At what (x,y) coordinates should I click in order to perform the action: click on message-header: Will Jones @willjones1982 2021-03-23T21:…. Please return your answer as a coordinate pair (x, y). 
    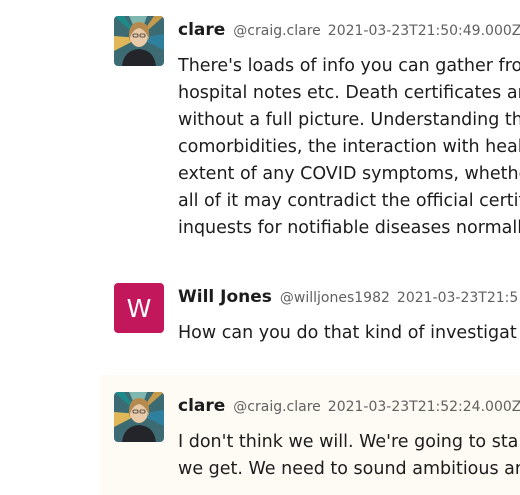
    Looking at the image, I should click on (348, 297).